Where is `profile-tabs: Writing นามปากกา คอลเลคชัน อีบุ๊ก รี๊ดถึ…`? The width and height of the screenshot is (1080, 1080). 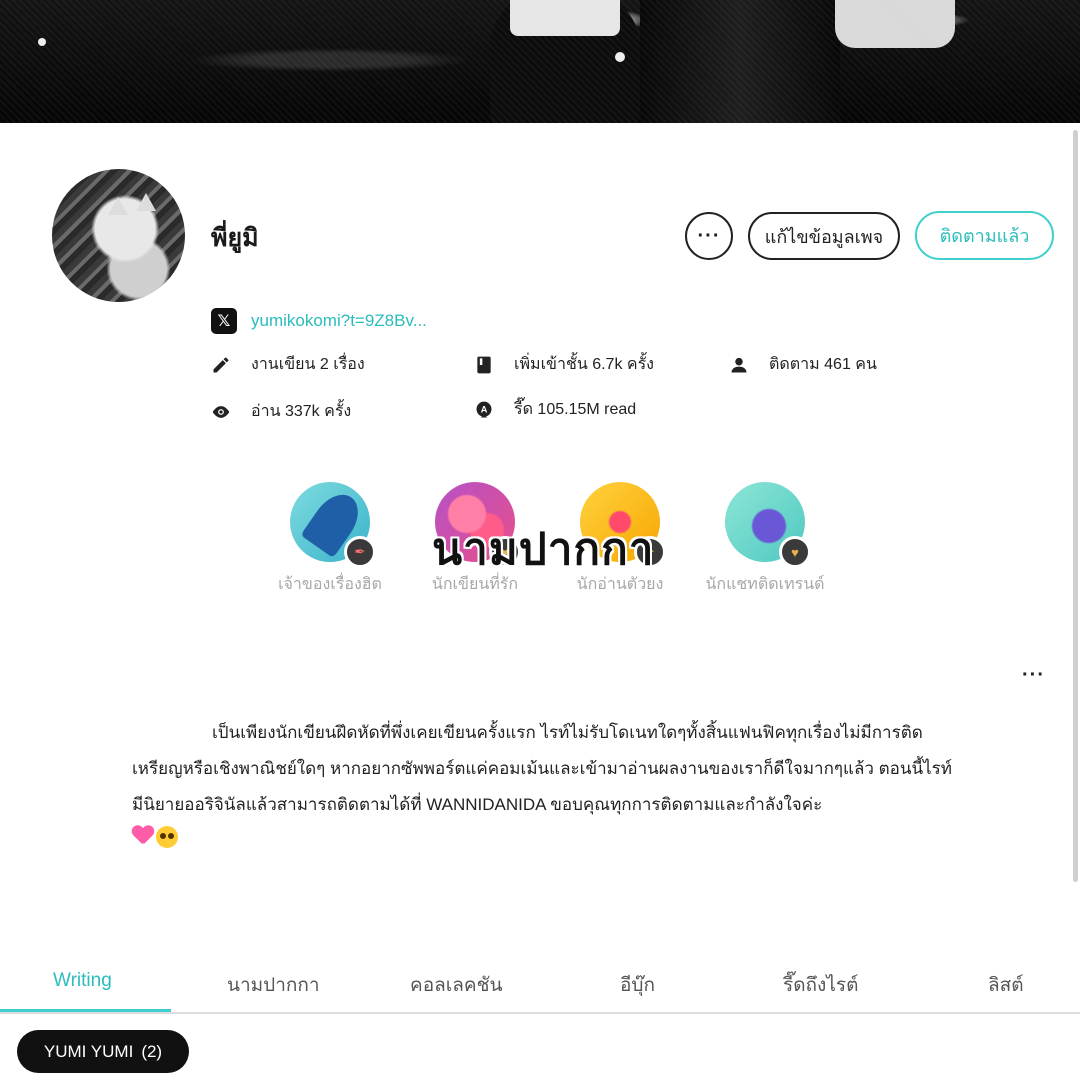 profile-tabs: Writing นามปากกา คอลเลคชัน อีบุ๊ก รี๊ดถึ… is located at coordinates (540, 986).